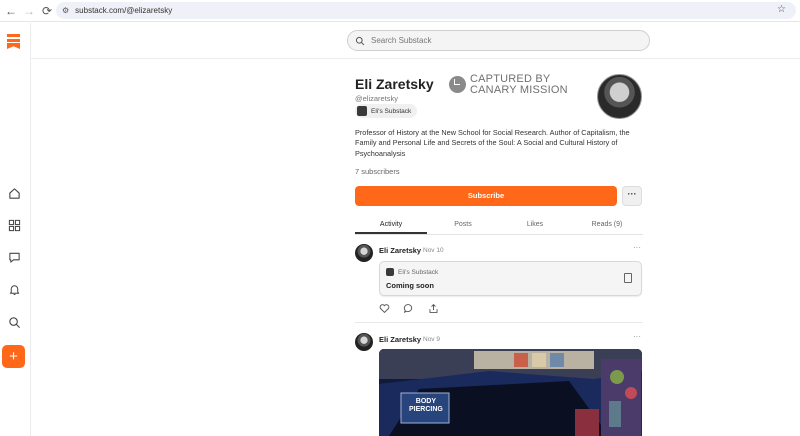  I want to click on create-post-button: +, so click(13, 356).